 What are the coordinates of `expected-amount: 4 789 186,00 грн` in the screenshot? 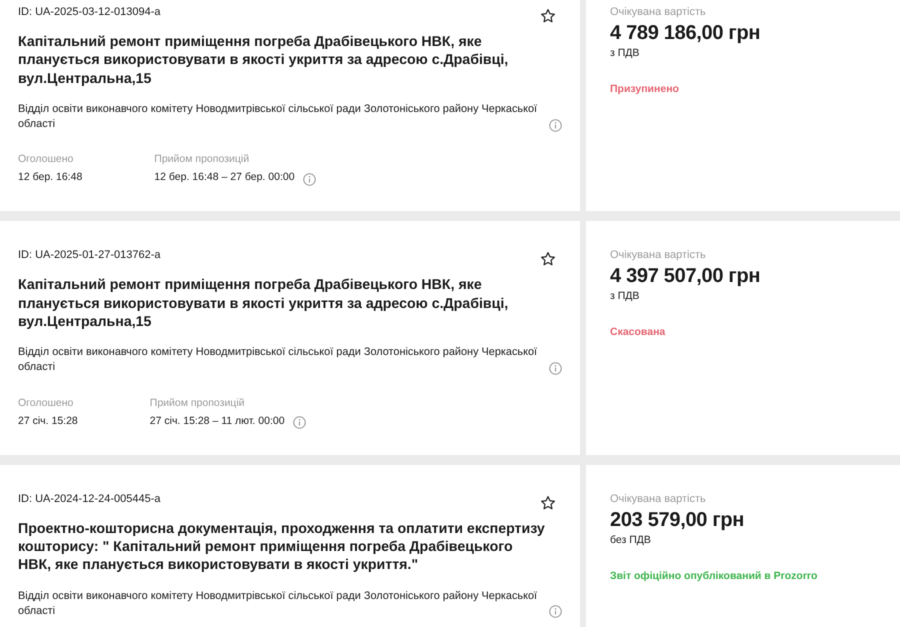 It's located at (686, 33).